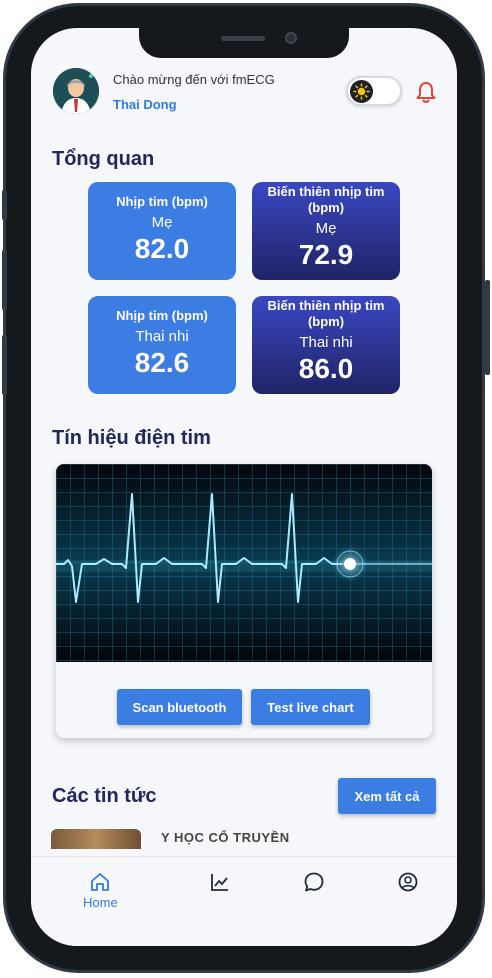  Describe the element at coordinates (162, 362) in the screenshot. I see `card-value: 82.6` at that location.